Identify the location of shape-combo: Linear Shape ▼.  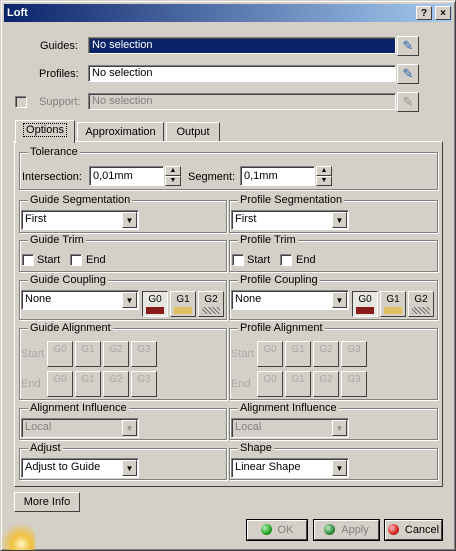
(290, 468).